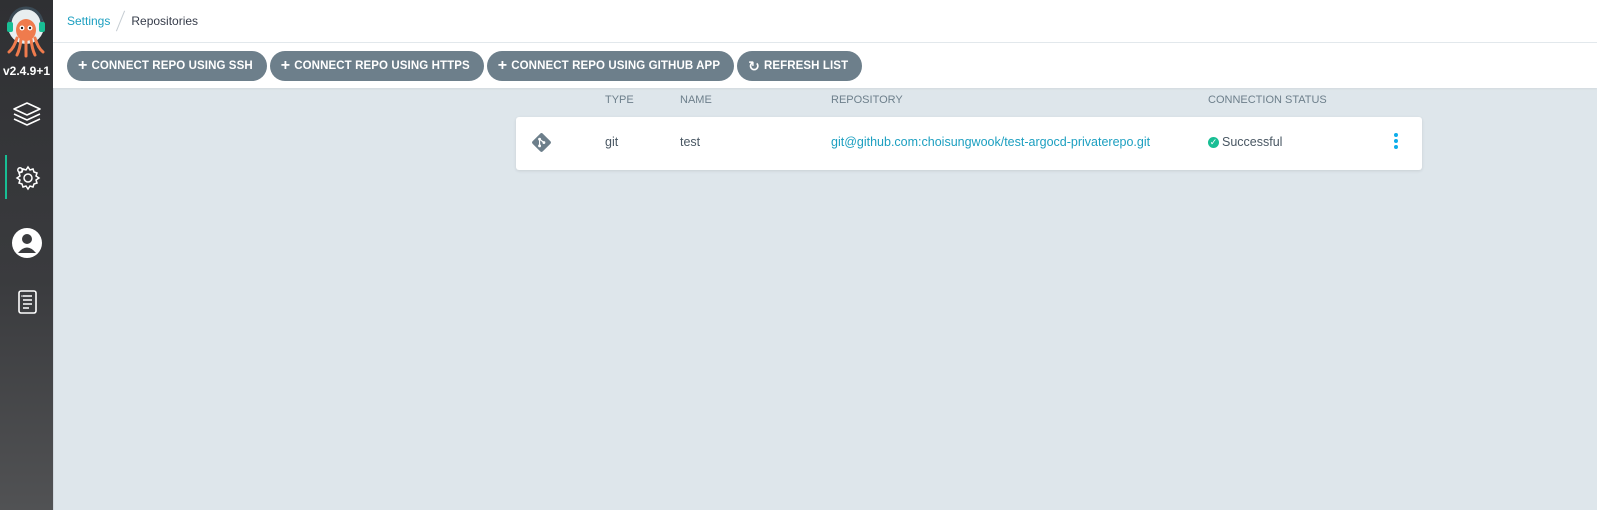 Image resolution: width=1597 pixels, height=510 pixels. I want to click on sidebar-item-settings, so click(26, 177).